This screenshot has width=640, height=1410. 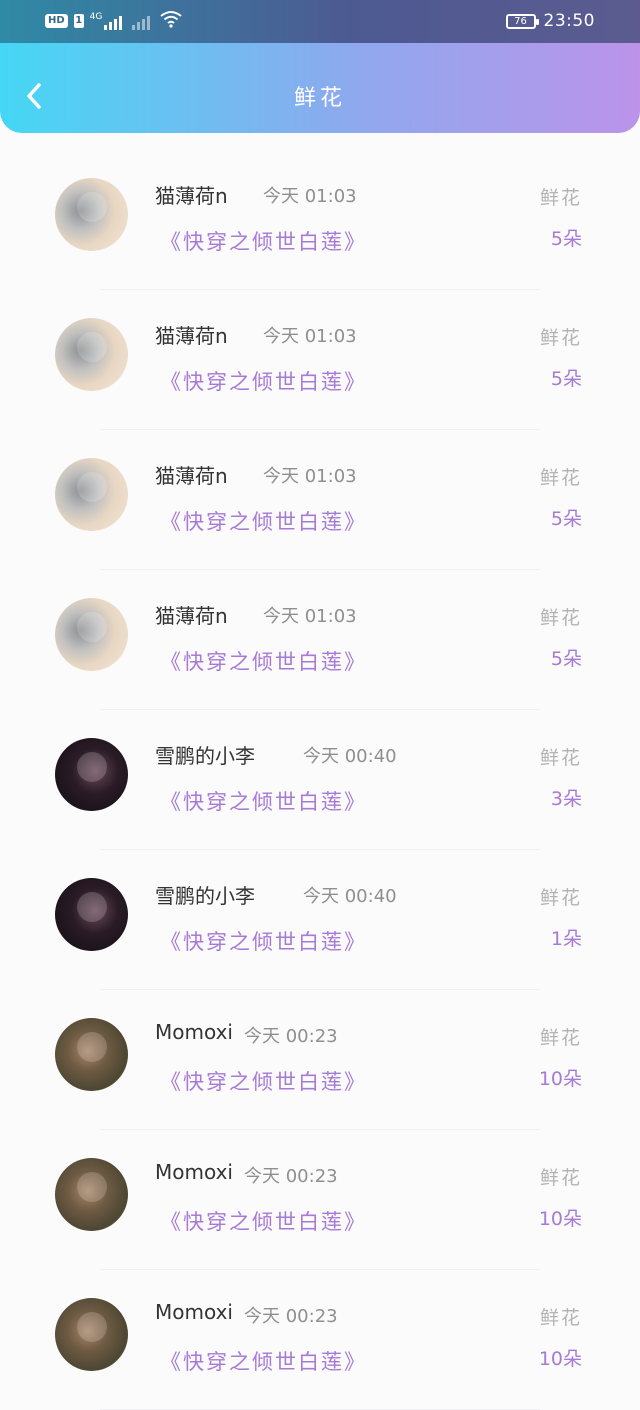 What do you see at coordinates (566, 939) in the screenshot?
I see `gift-count: 1朵` at bounding box center [566, 939].